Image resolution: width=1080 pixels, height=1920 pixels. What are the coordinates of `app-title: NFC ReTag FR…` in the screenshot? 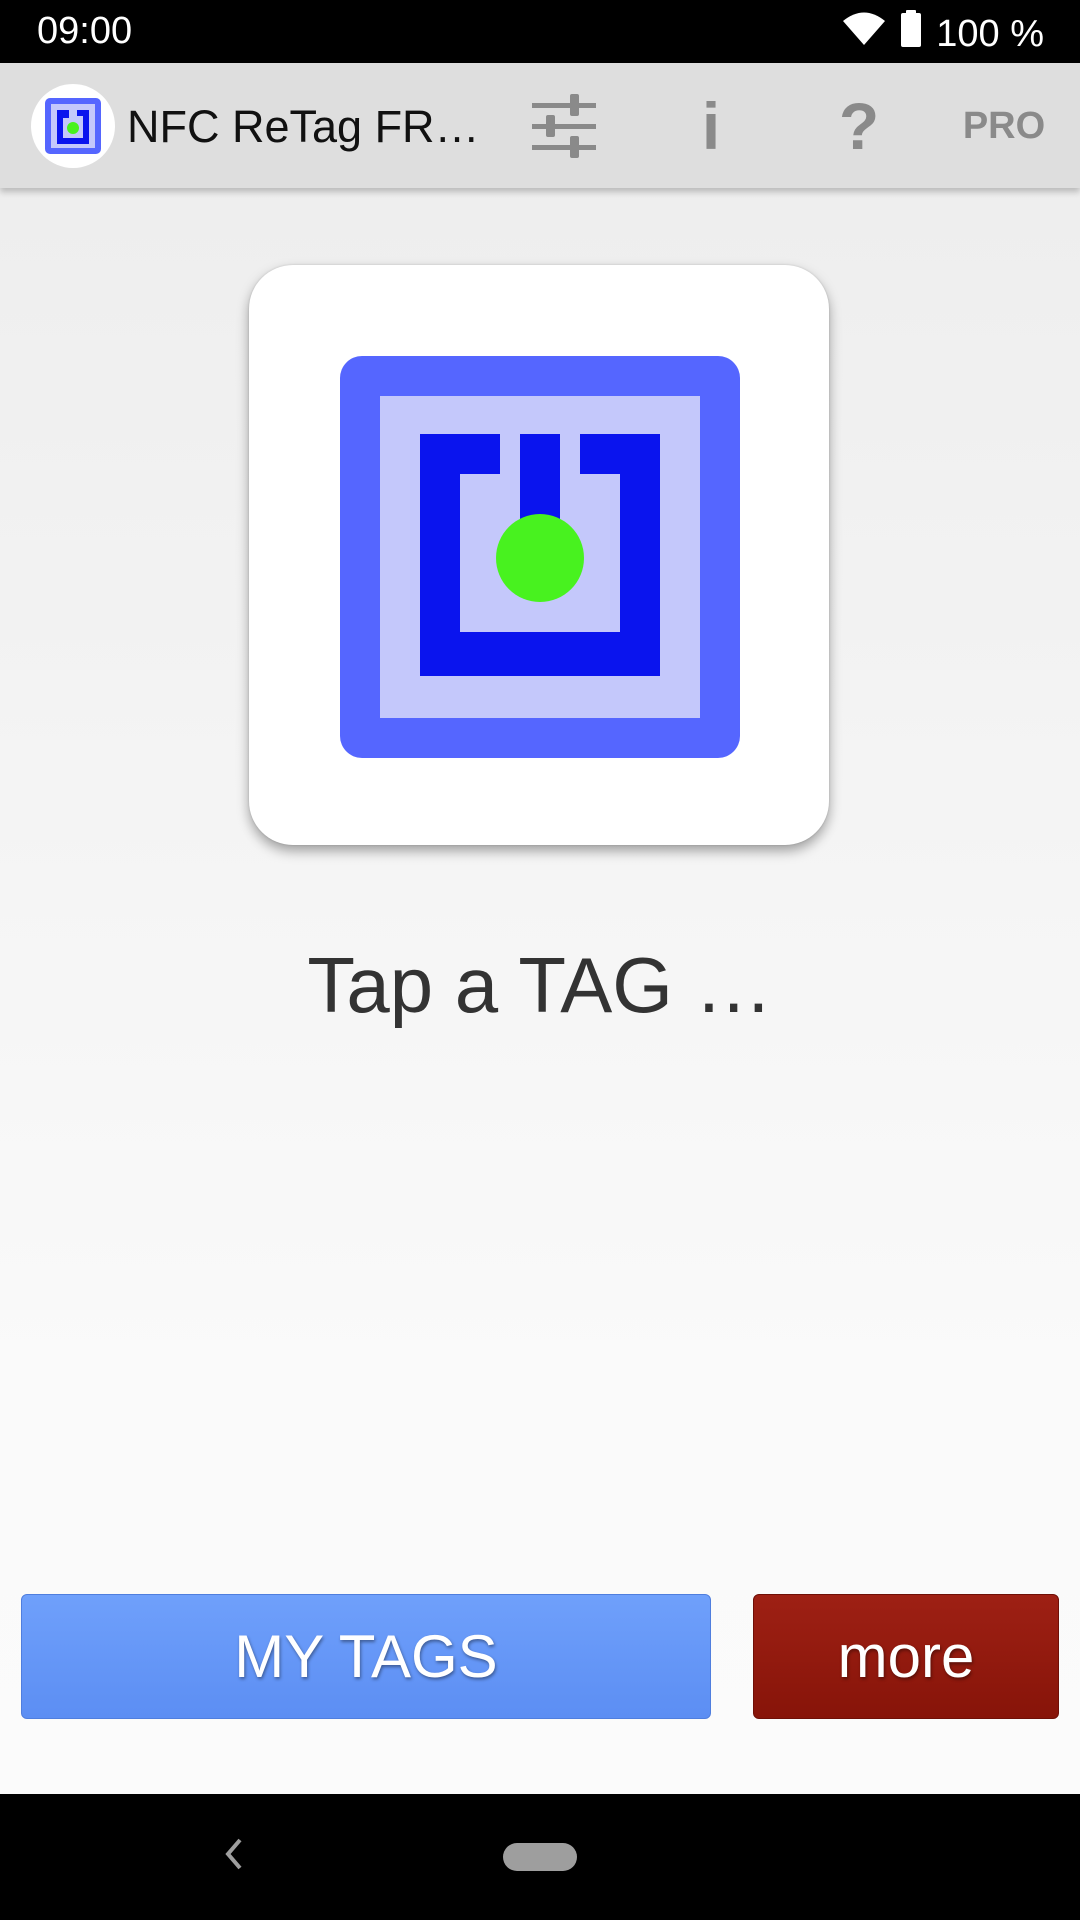 It's located at (303, 126).